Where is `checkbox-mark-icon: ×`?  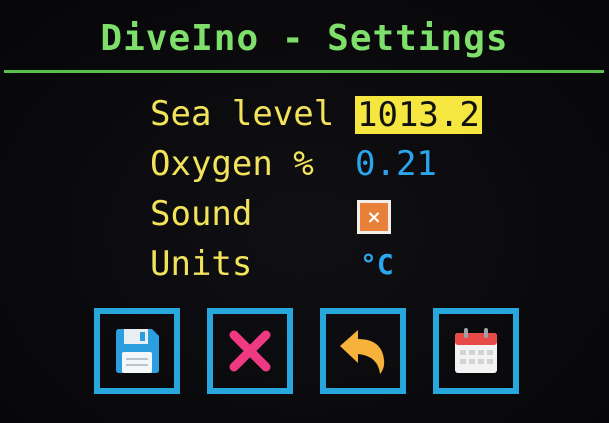
checkbox-mark-icon: × is located at coordinates (374, 217).